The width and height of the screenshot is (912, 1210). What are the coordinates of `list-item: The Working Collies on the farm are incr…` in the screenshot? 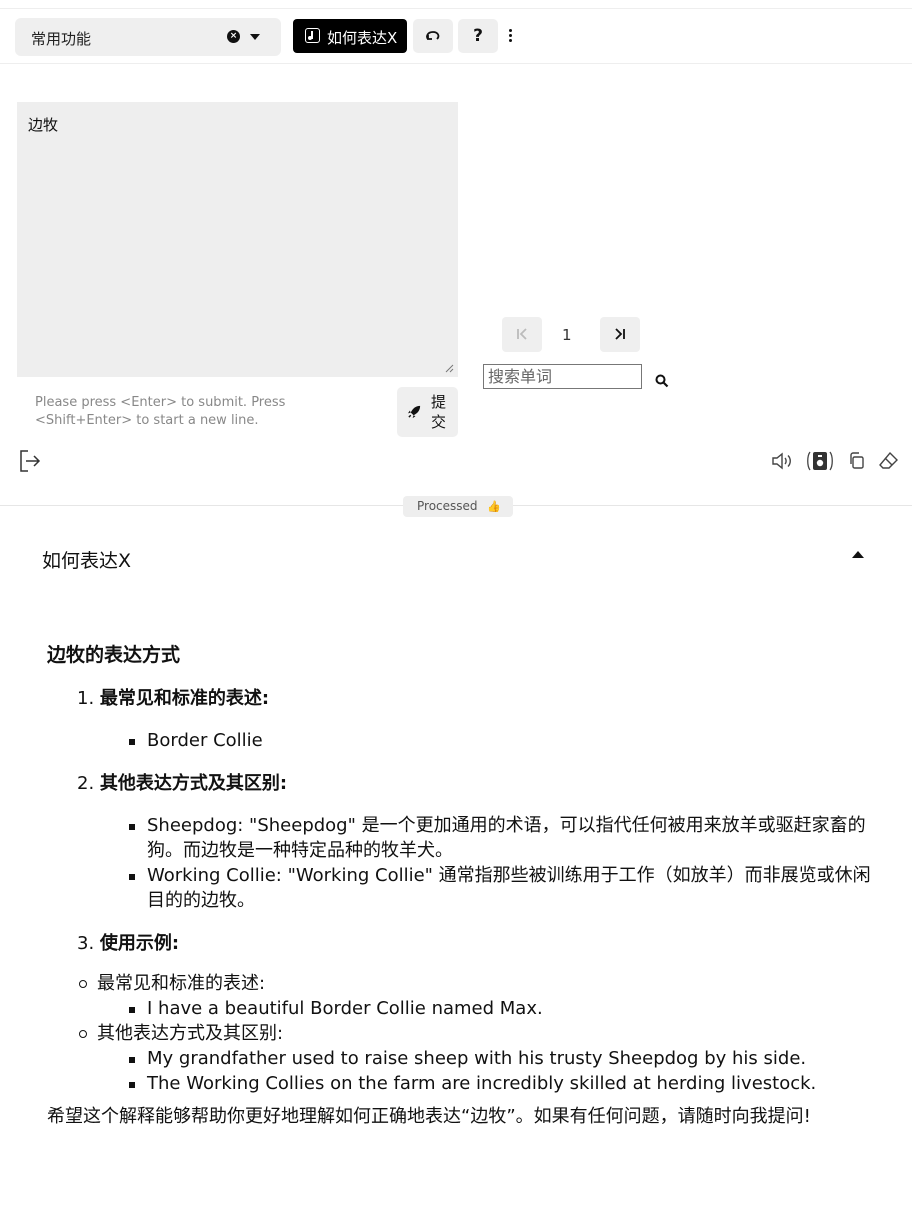 It's located at (503, 1083).